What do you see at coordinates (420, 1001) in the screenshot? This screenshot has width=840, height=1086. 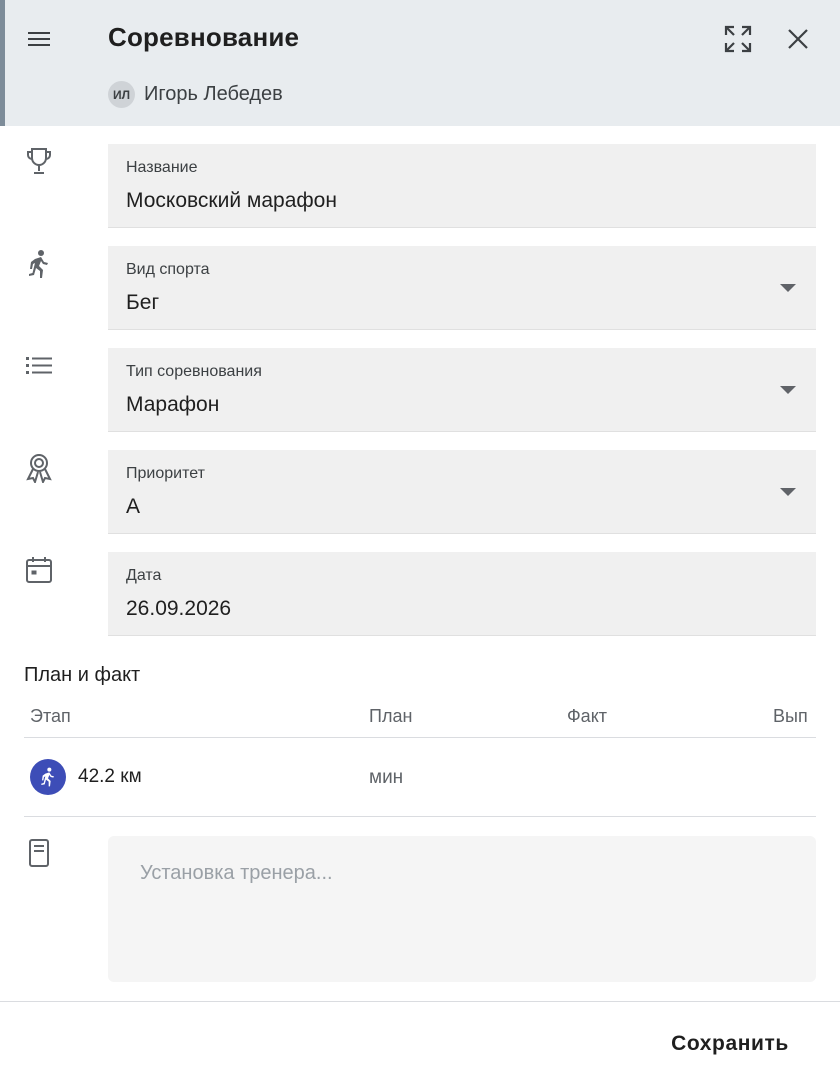 I see `footer-divider` at bounding box center [420, 1001].